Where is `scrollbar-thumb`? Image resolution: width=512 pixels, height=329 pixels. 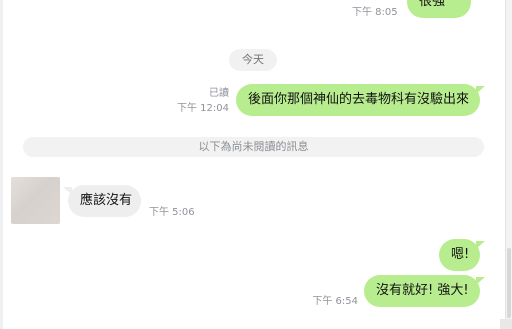 scrollbar-thumb is located at coordinates (509, 283).